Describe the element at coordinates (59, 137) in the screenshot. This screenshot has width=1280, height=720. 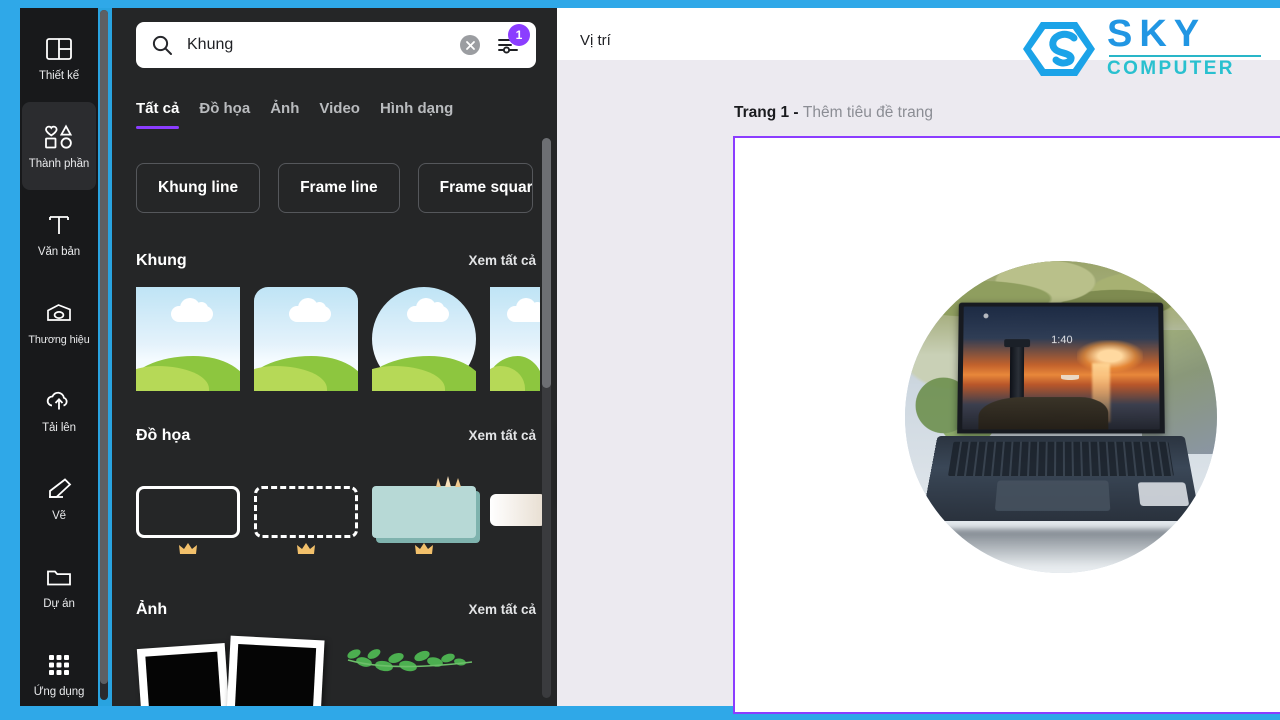
I see `shapes-icon` at that location.